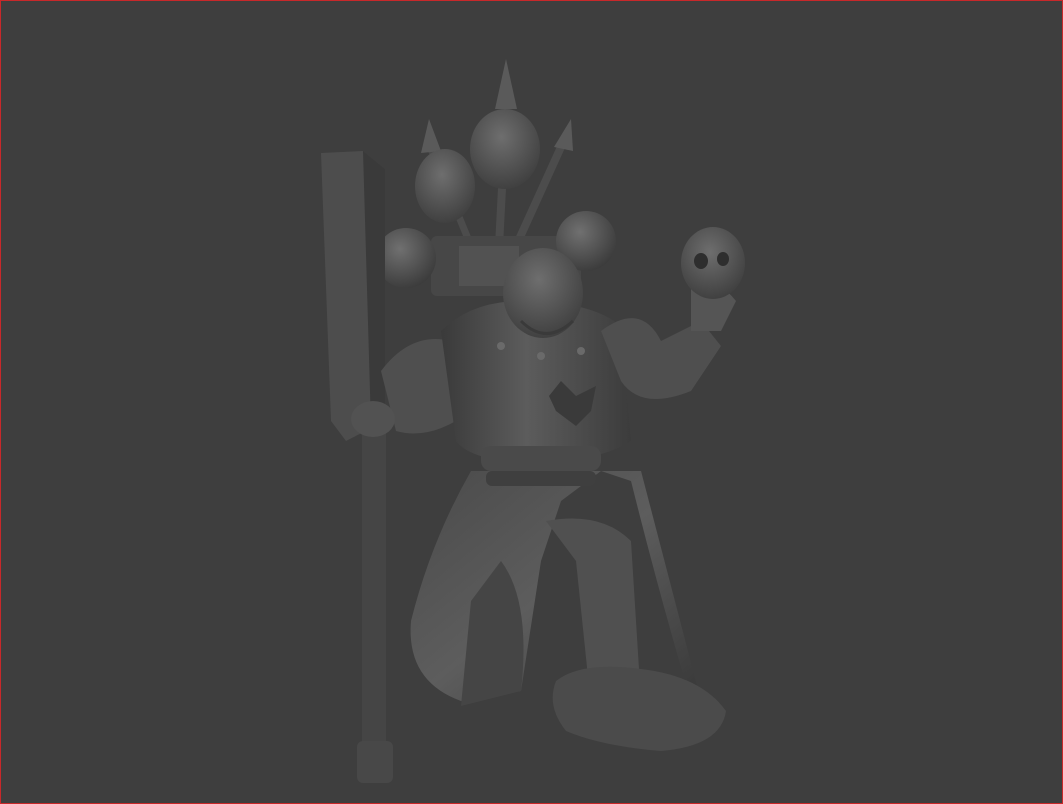  I want to click on base-rock, so click(639, 708).